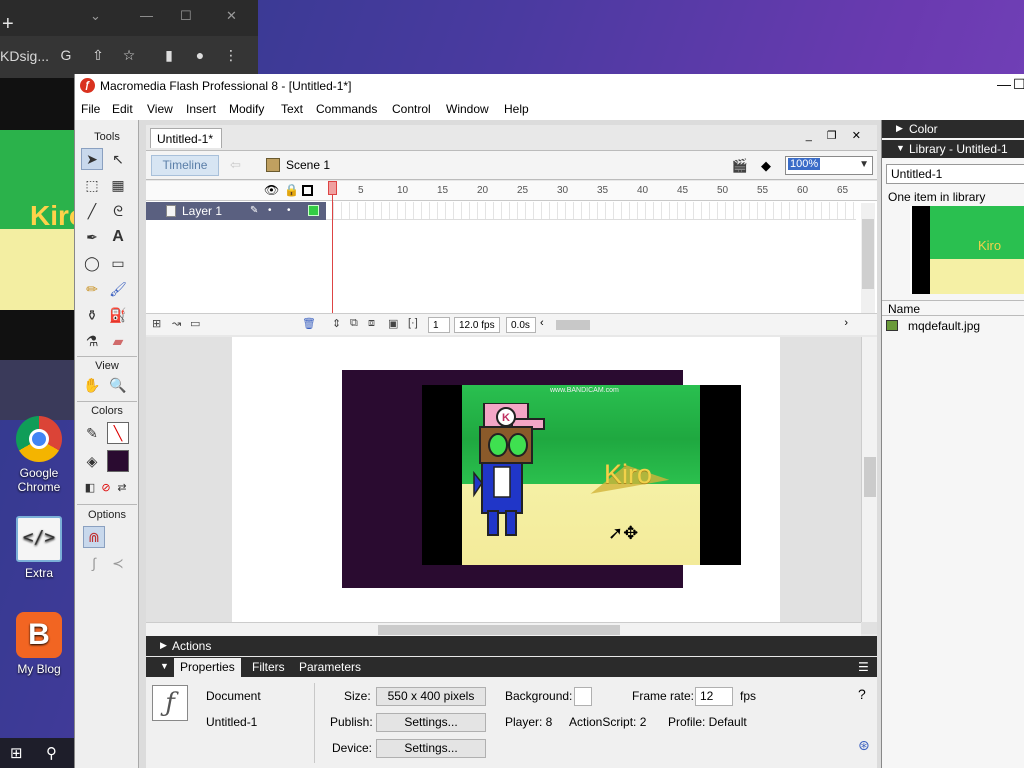 This screenshot has width=1024, height=768. Describe the element at coordinates (955, 174) in the screenshot. I see `library-document-select: Untitled-1` at that location.